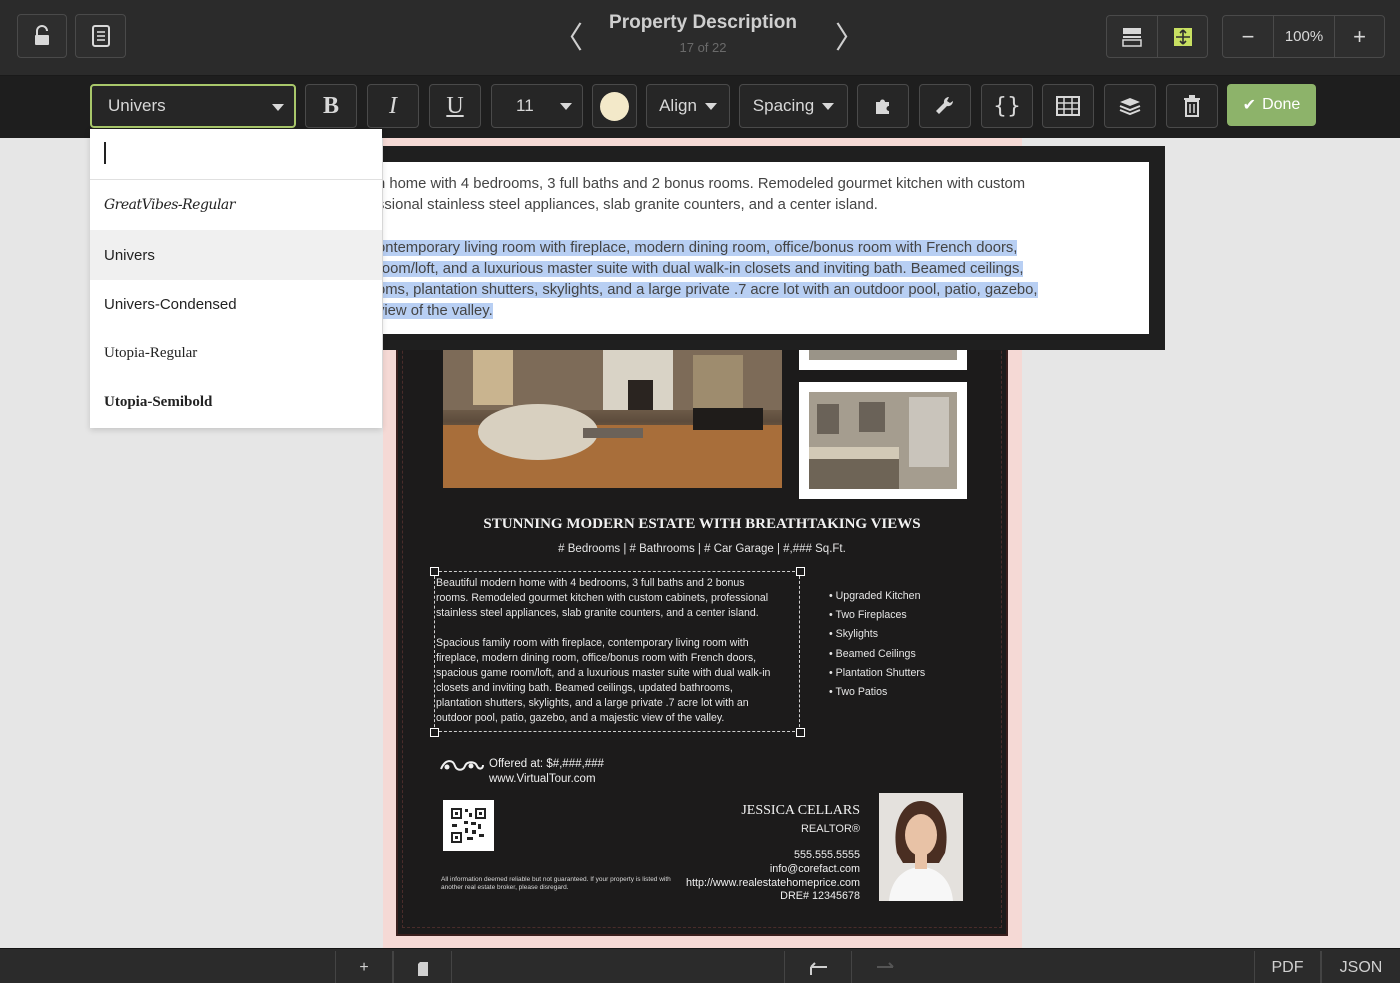  I want to click on living-room-image, so click(612, 414).